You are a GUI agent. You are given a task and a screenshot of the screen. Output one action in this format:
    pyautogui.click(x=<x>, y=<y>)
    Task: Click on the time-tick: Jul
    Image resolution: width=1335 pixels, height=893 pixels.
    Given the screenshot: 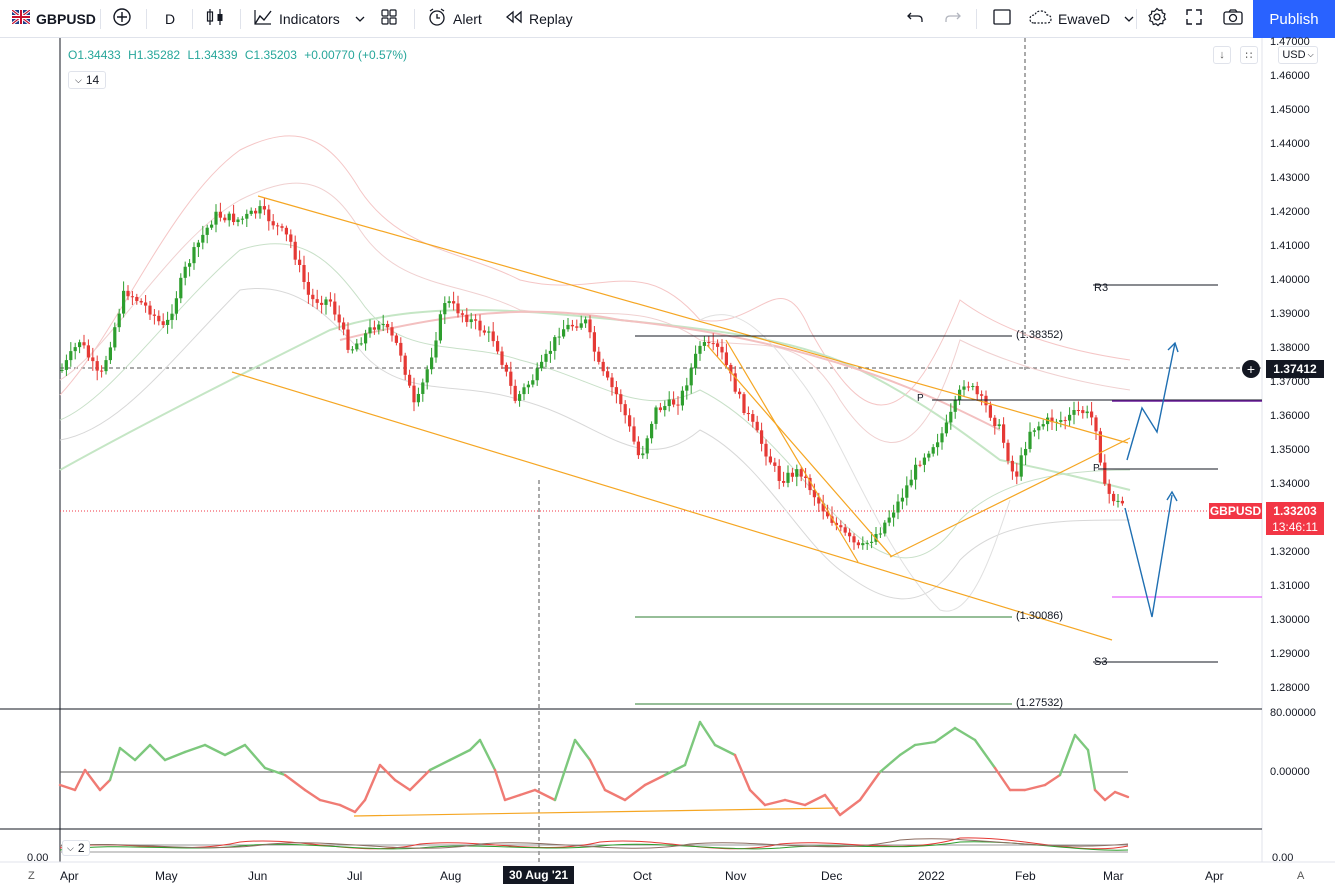 What is the action you would take?
    pyautogui.click(x=355, y=876)
    